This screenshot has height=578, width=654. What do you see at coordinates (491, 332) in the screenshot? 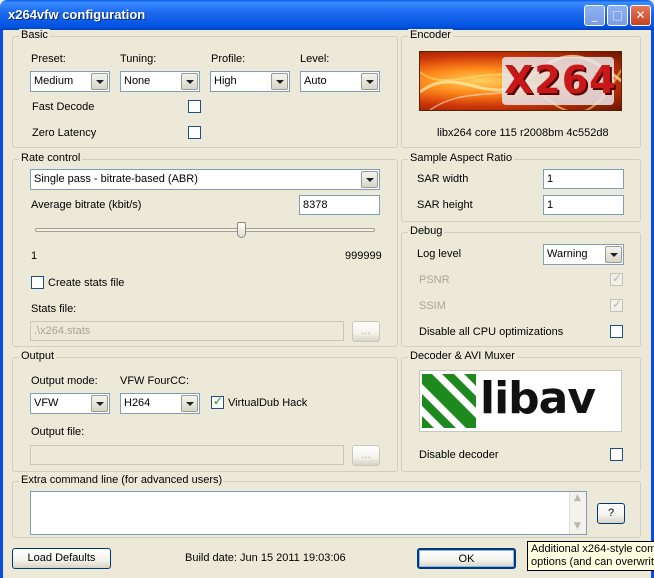
I see `disable-cpu-label: Disable all CPU optimizations` at bounding box center [491, 332].